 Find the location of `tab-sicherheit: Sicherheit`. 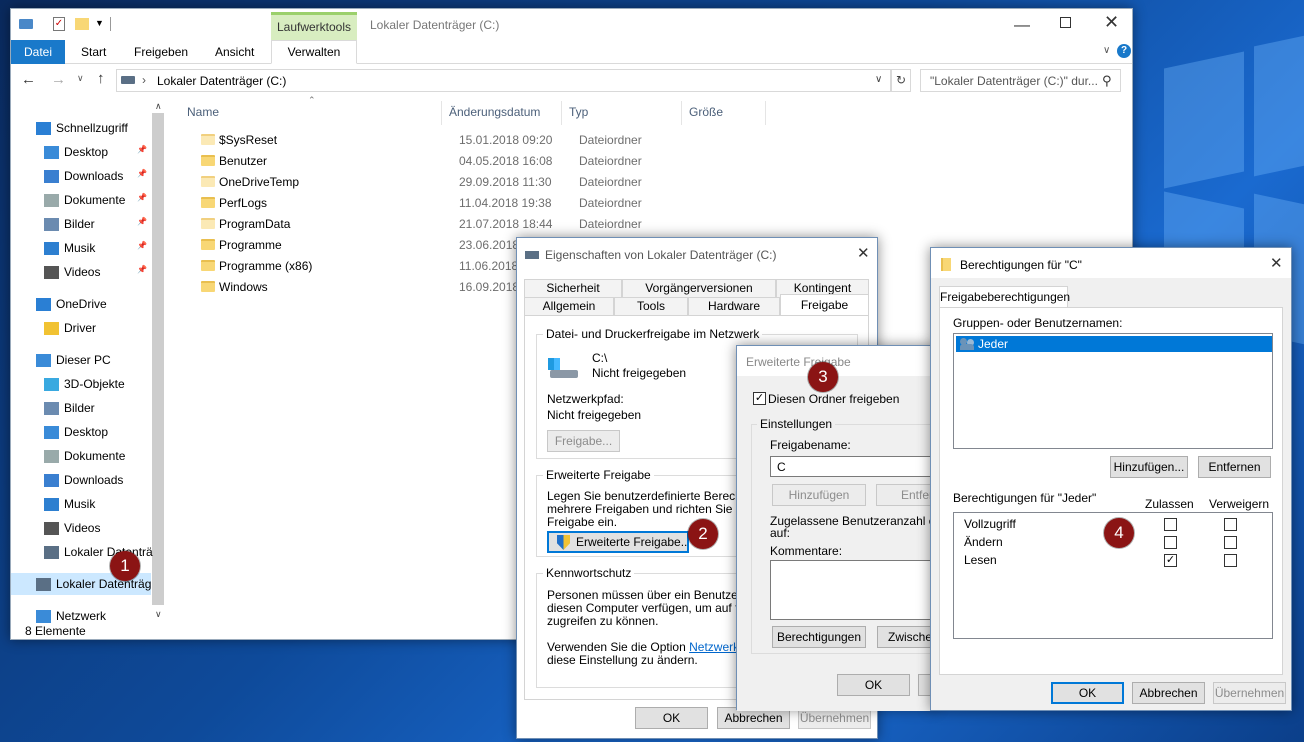

tab-sicherheit: Sicherheit is located at coordinates (573, 288).